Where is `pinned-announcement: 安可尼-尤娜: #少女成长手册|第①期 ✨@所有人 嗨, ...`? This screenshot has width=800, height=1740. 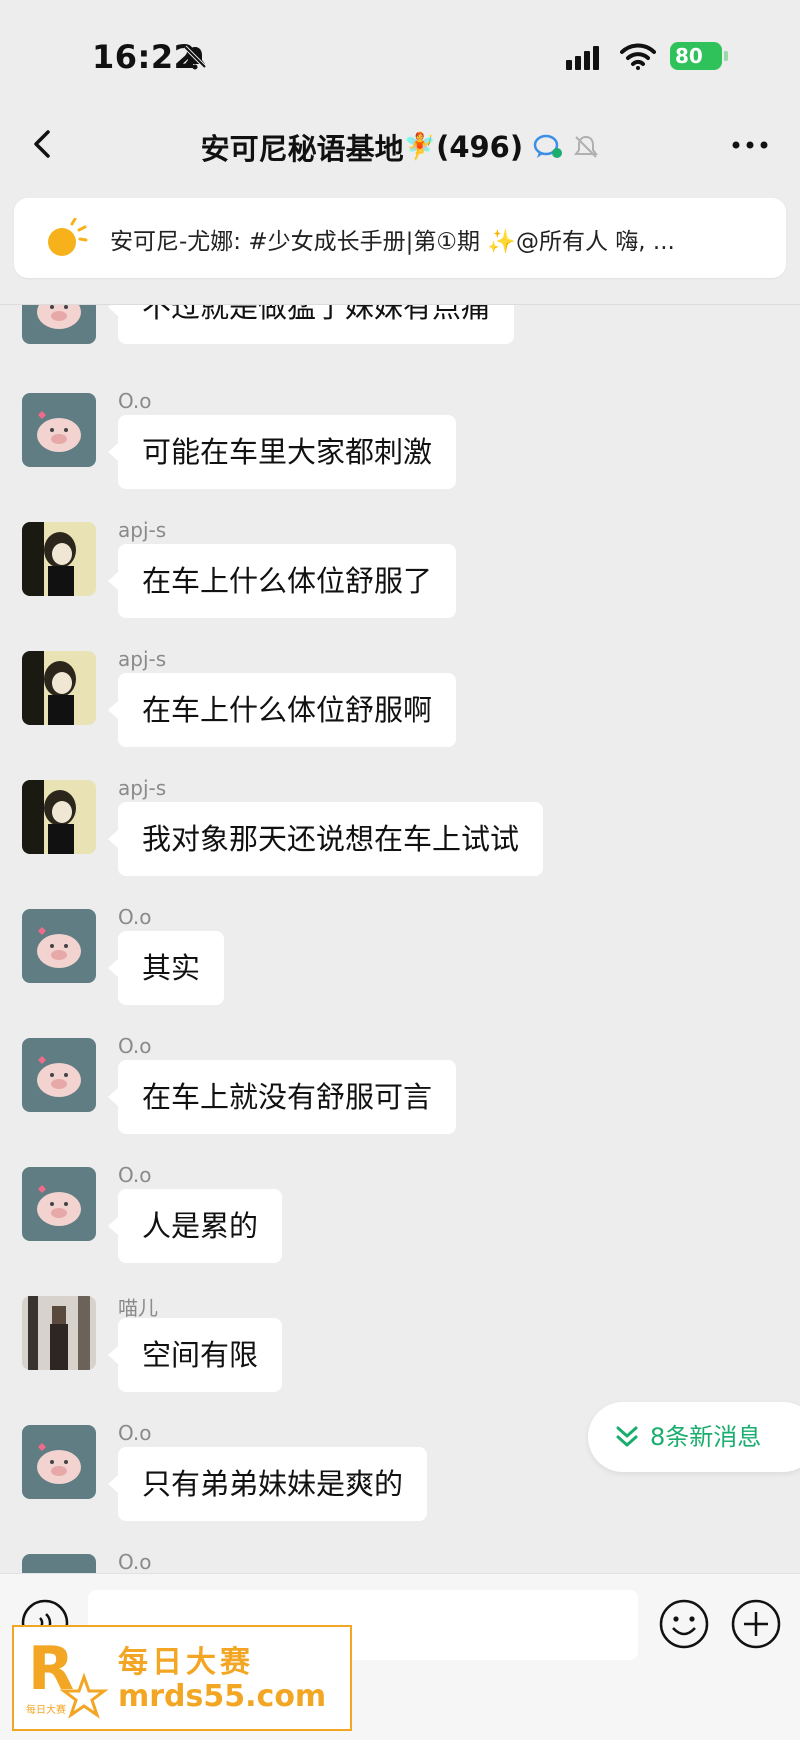
pinned-announcement: 安可尼-尤娜: #少女成长手册|第①期 ✨@所有人 嗨, ... is located at coordinates (400, 238).